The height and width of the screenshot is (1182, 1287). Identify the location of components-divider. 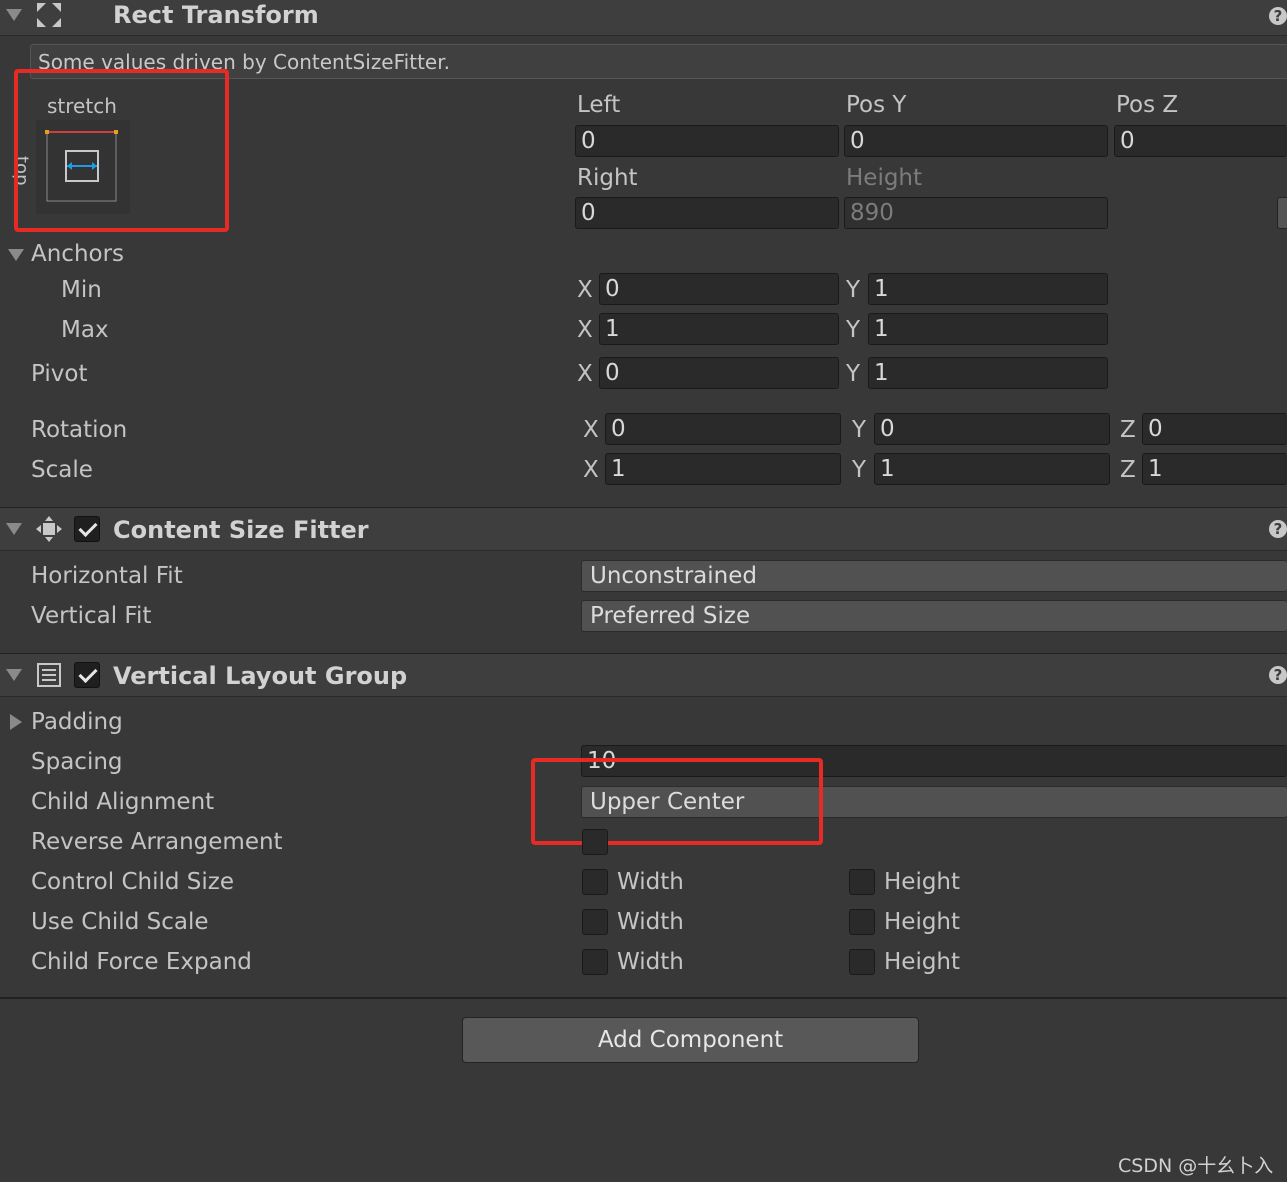
(643, 998).